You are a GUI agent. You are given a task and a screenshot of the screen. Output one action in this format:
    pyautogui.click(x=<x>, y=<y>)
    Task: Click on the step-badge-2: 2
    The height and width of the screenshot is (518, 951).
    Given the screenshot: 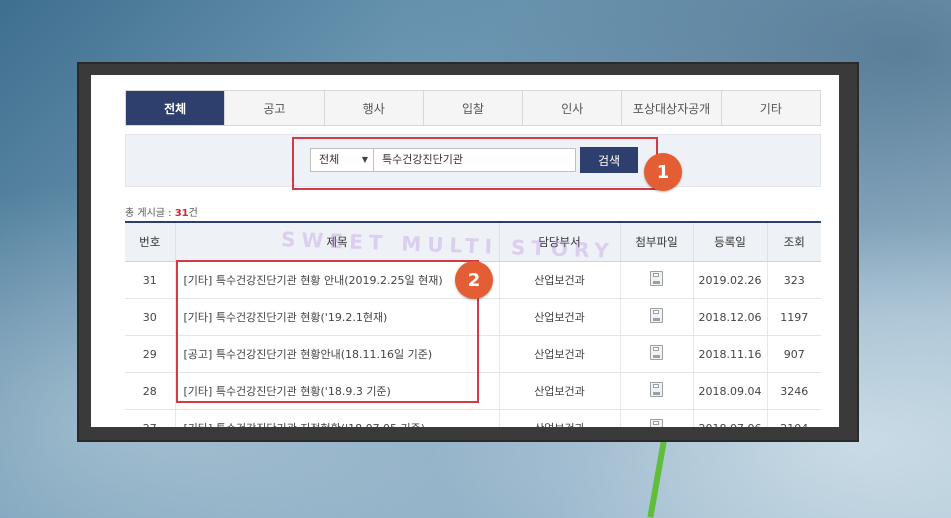 What is the action you would take?
    pyautogui.click(x=474, y=280)
    